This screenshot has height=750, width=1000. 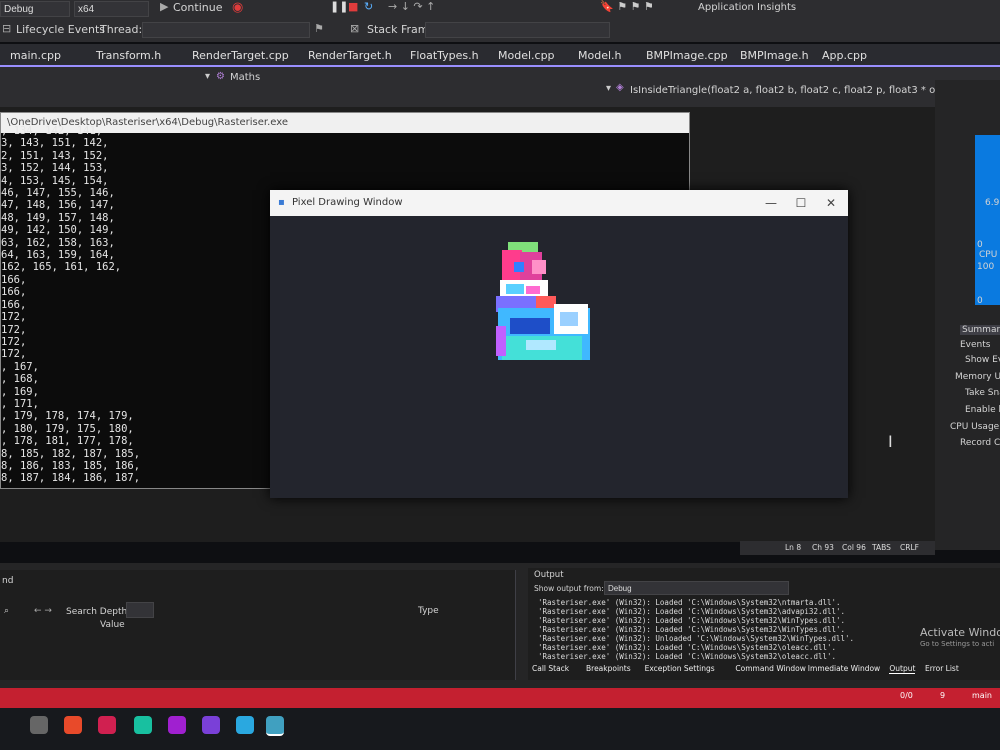 What do you see at coordinates (844, 56) in the screenshot?
I see `tab-app-cpp: App.cpp` at bounding box center [844, 56].